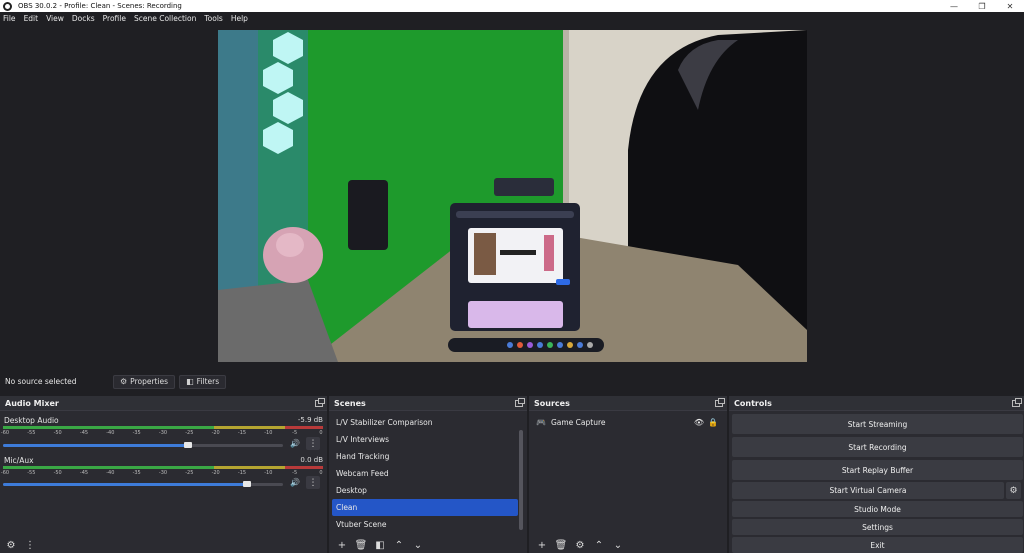  What do you see at coordinates (189, 433) in the screenshot?
I see `db-tick-label: -25` at bounding box center [189, 433].